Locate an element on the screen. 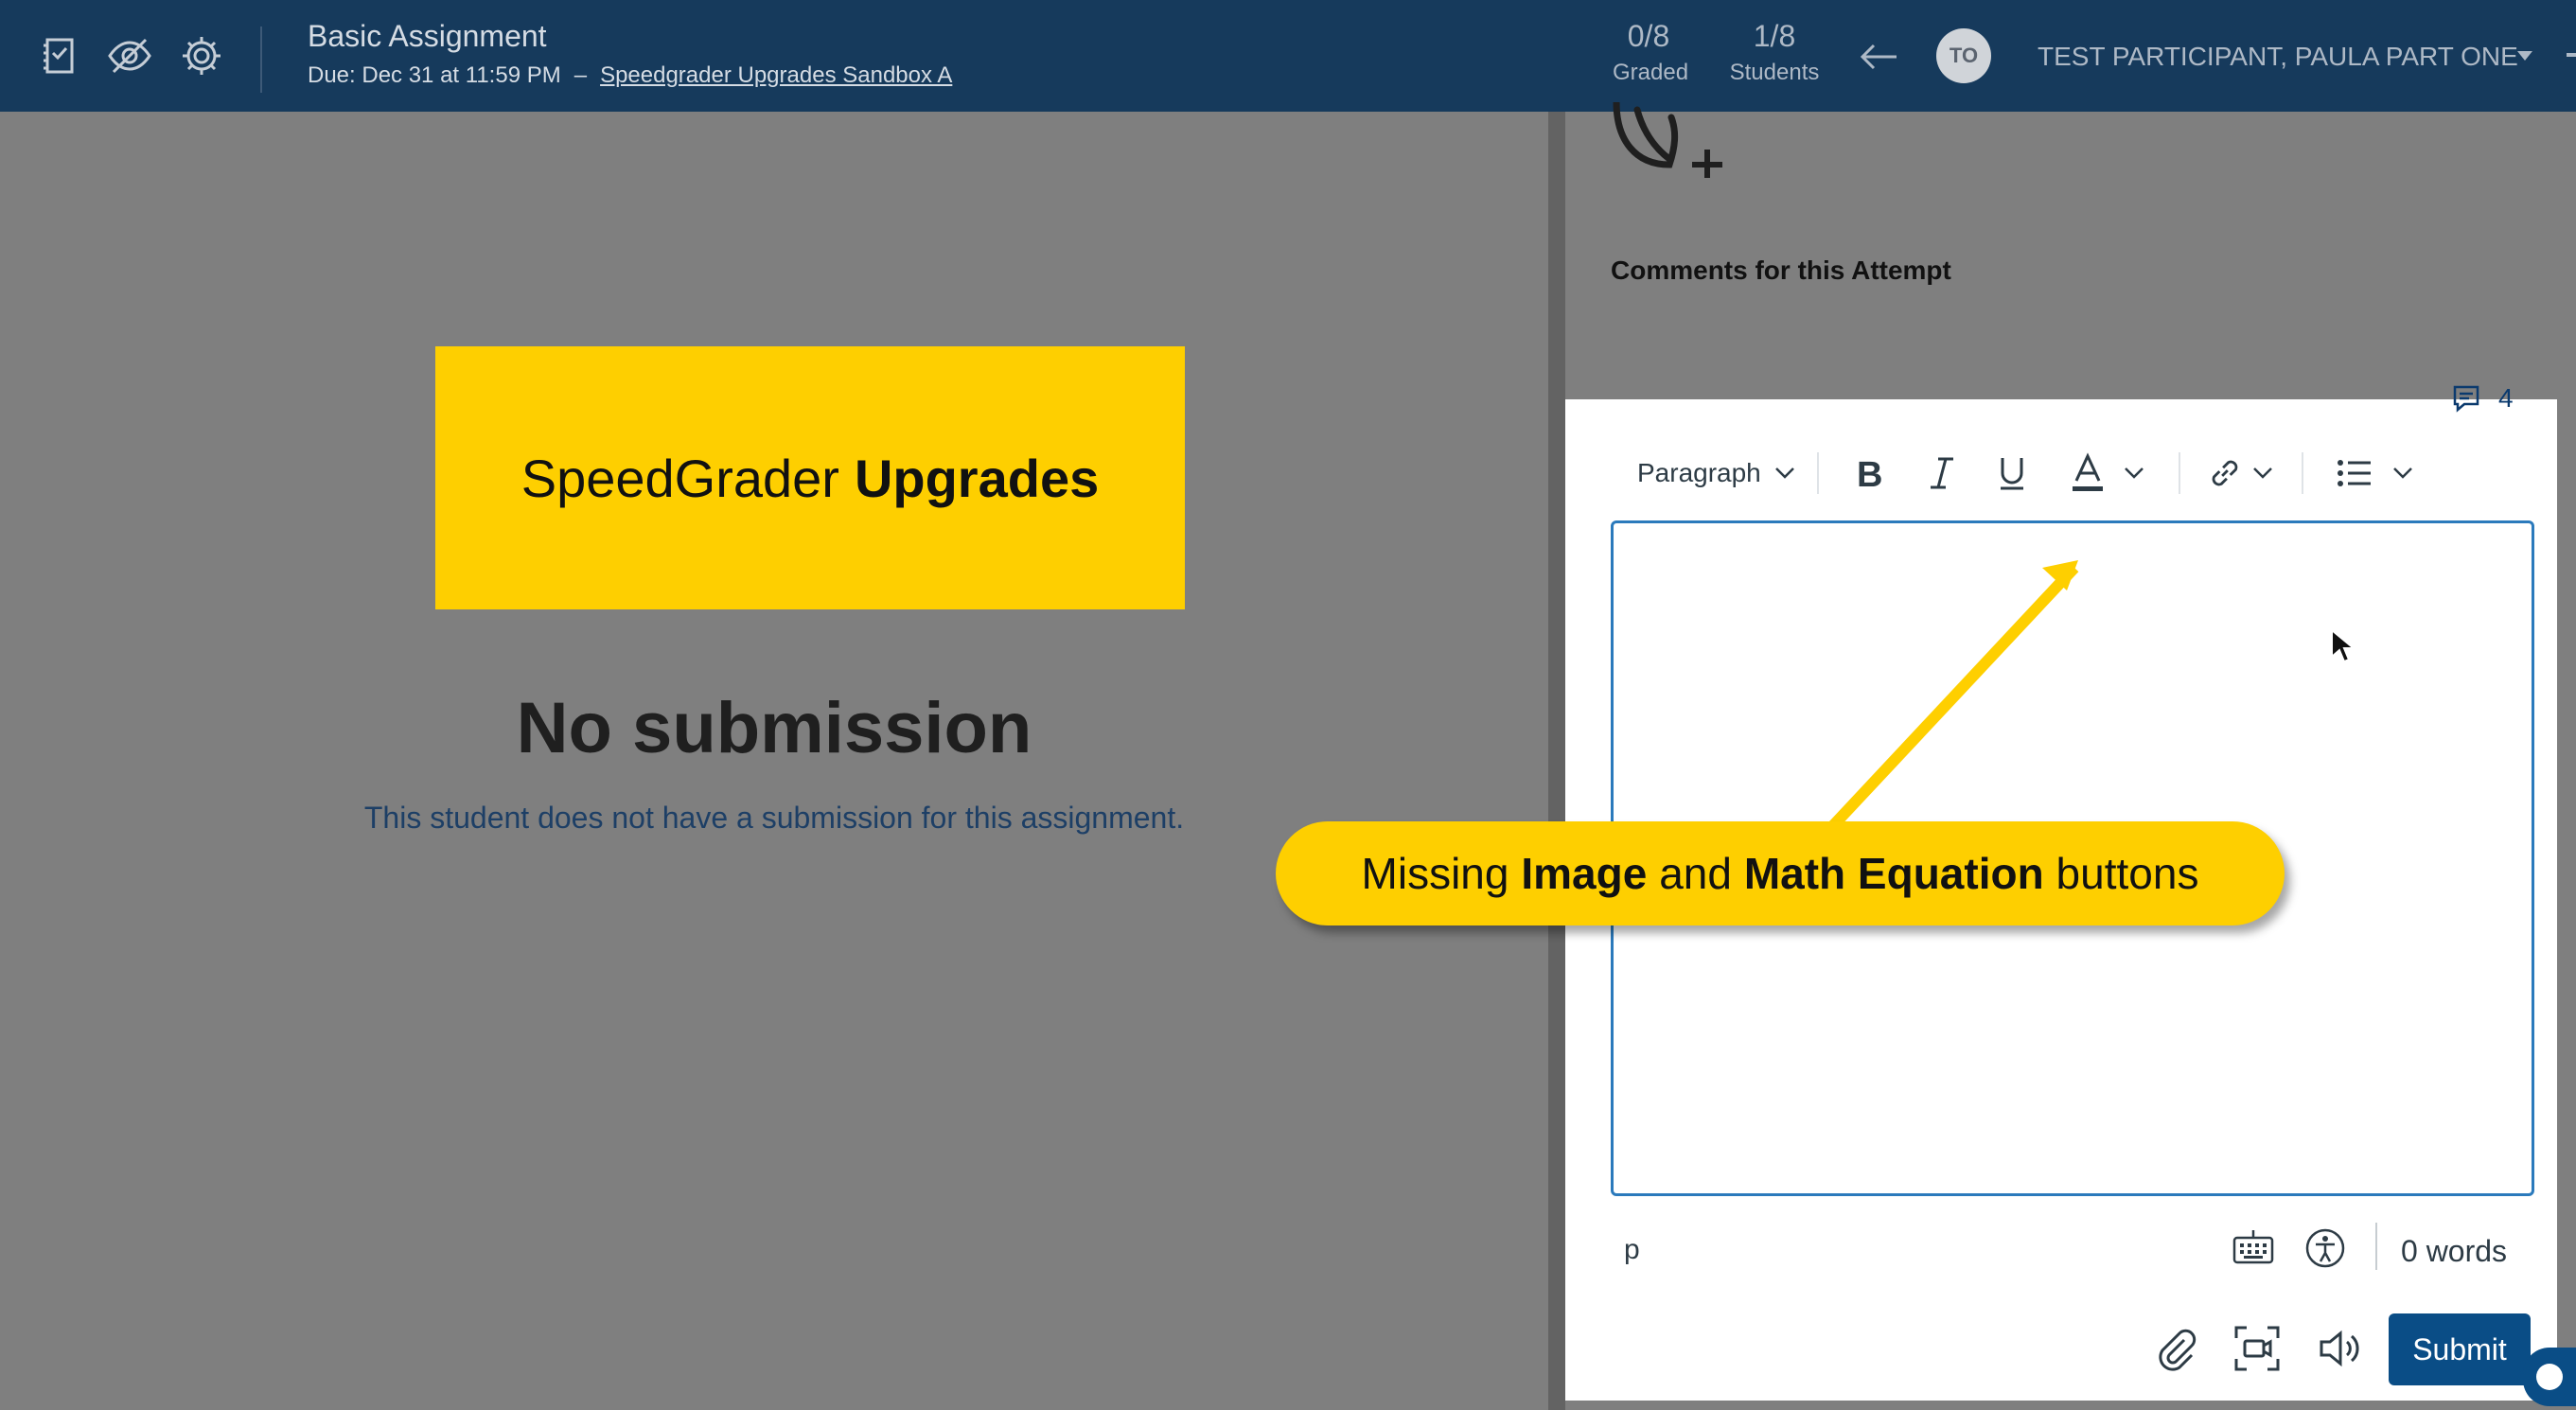 The width and height of the screenshot is (2576, 1410). missing-buttons-callout: Missing Image and Math Equation buttons is located at coordinates (1780, 873).